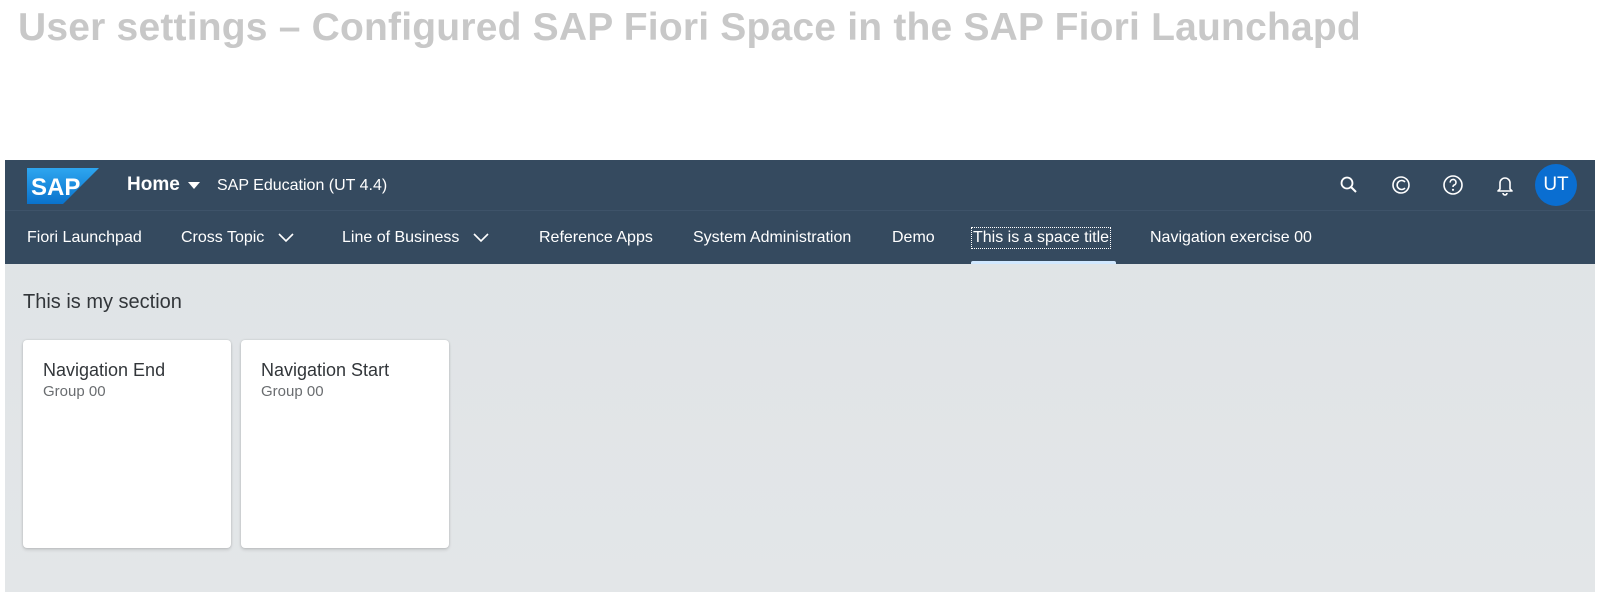  I want to click on tab-label: Reference Apps, so click(596, 237).